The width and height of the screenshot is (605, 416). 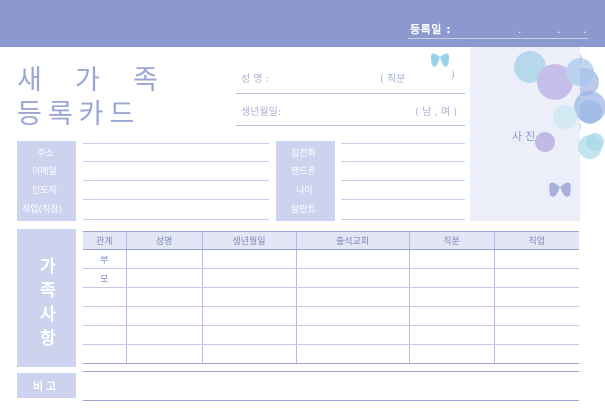 What do you see at coordinates (304, 191) in the screenshot?
I see `age-label: 나이` at bounding box center [304, 191].